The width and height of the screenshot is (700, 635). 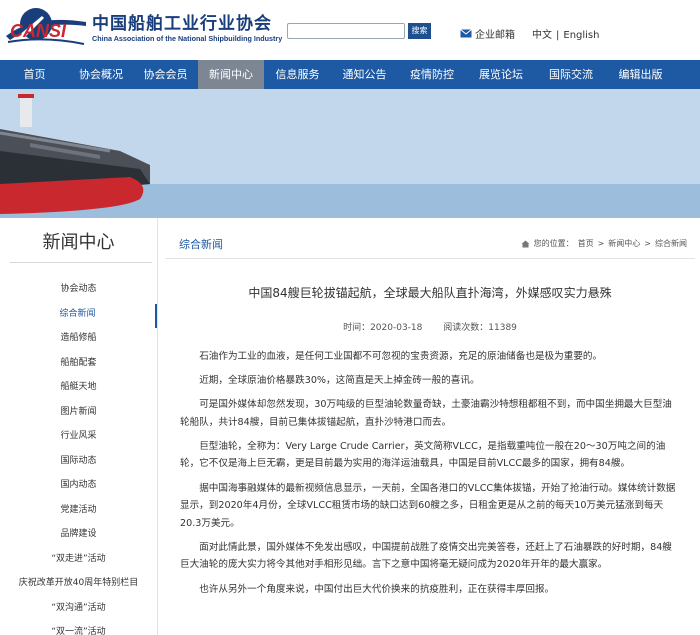 What do you see at coordinates (78, 561) in the screenshot?
I see `sidebar-item: “双走进”活动` at bounding box center [78, 561].